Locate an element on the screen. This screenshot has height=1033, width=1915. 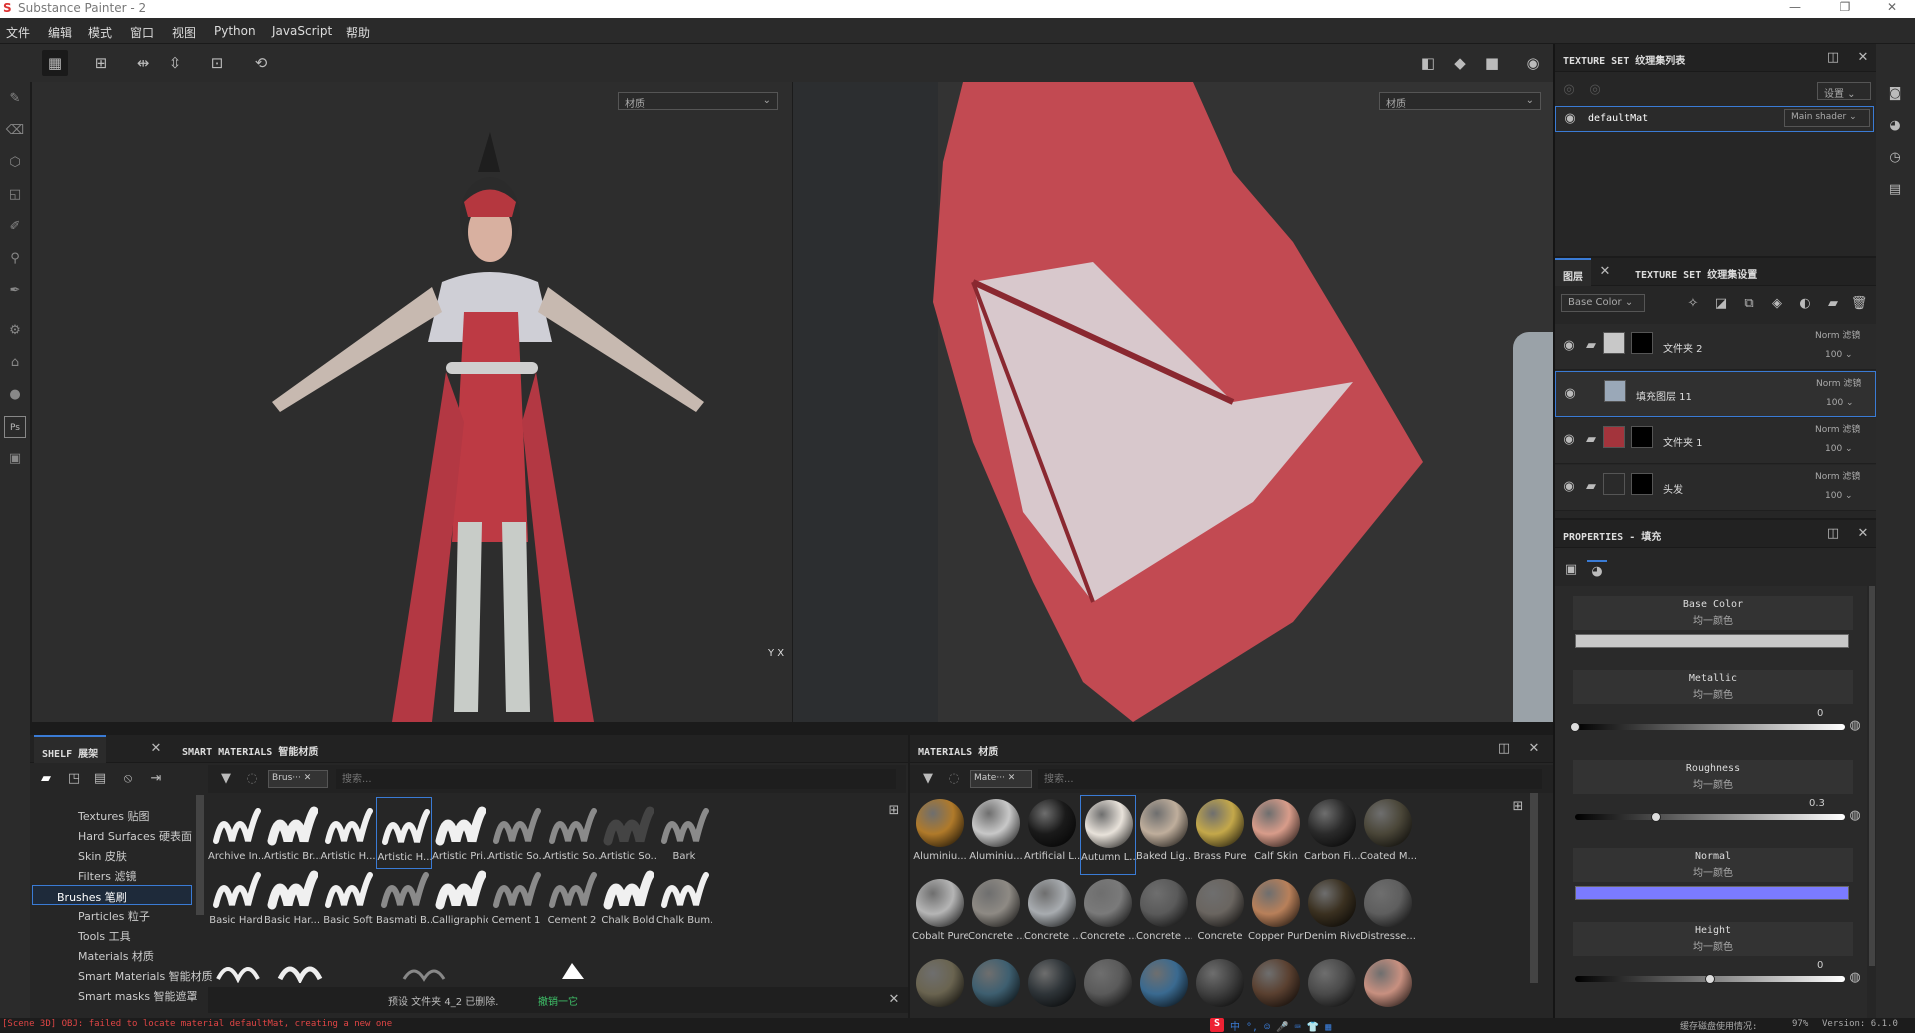
projection-icon: ⬡ is located at coordinates (15, 163).